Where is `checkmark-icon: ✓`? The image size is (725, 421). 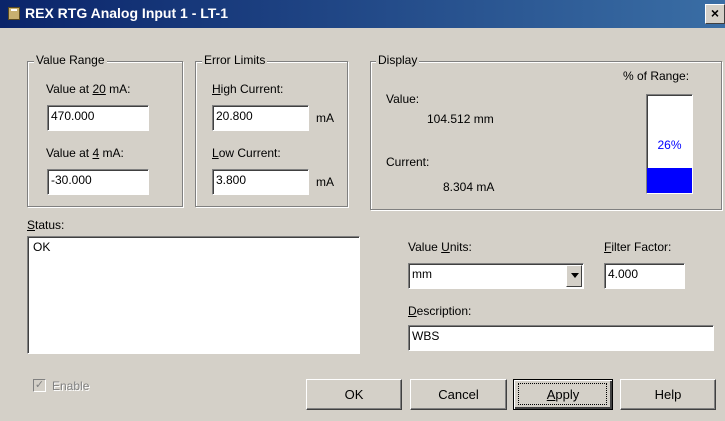 checkmark-icon: ✓ is located at coordinates (39, 385).